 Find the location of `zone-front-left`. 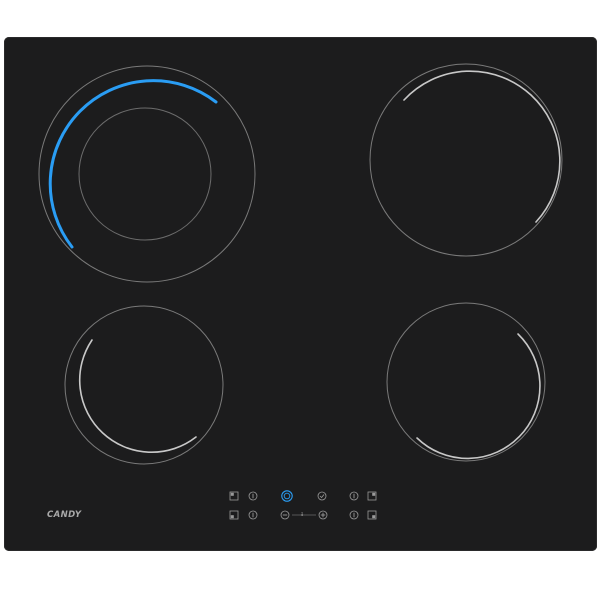

zone-front-left is located at coordinates (144, 385).